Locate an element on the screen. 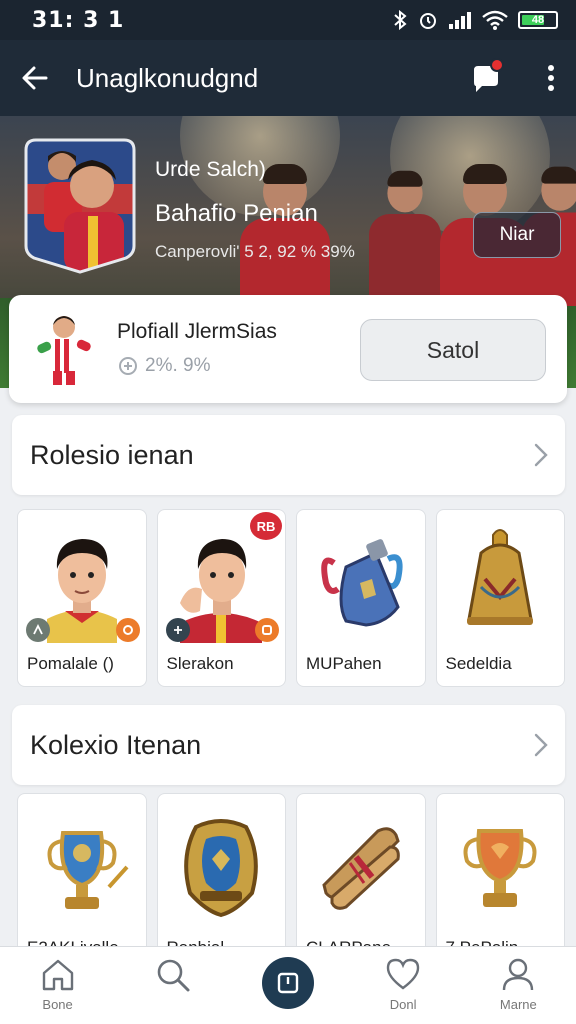 This screenshot has height=1024, width=576. collection-tile: Pomalale () is located at coordinates (82, 598).